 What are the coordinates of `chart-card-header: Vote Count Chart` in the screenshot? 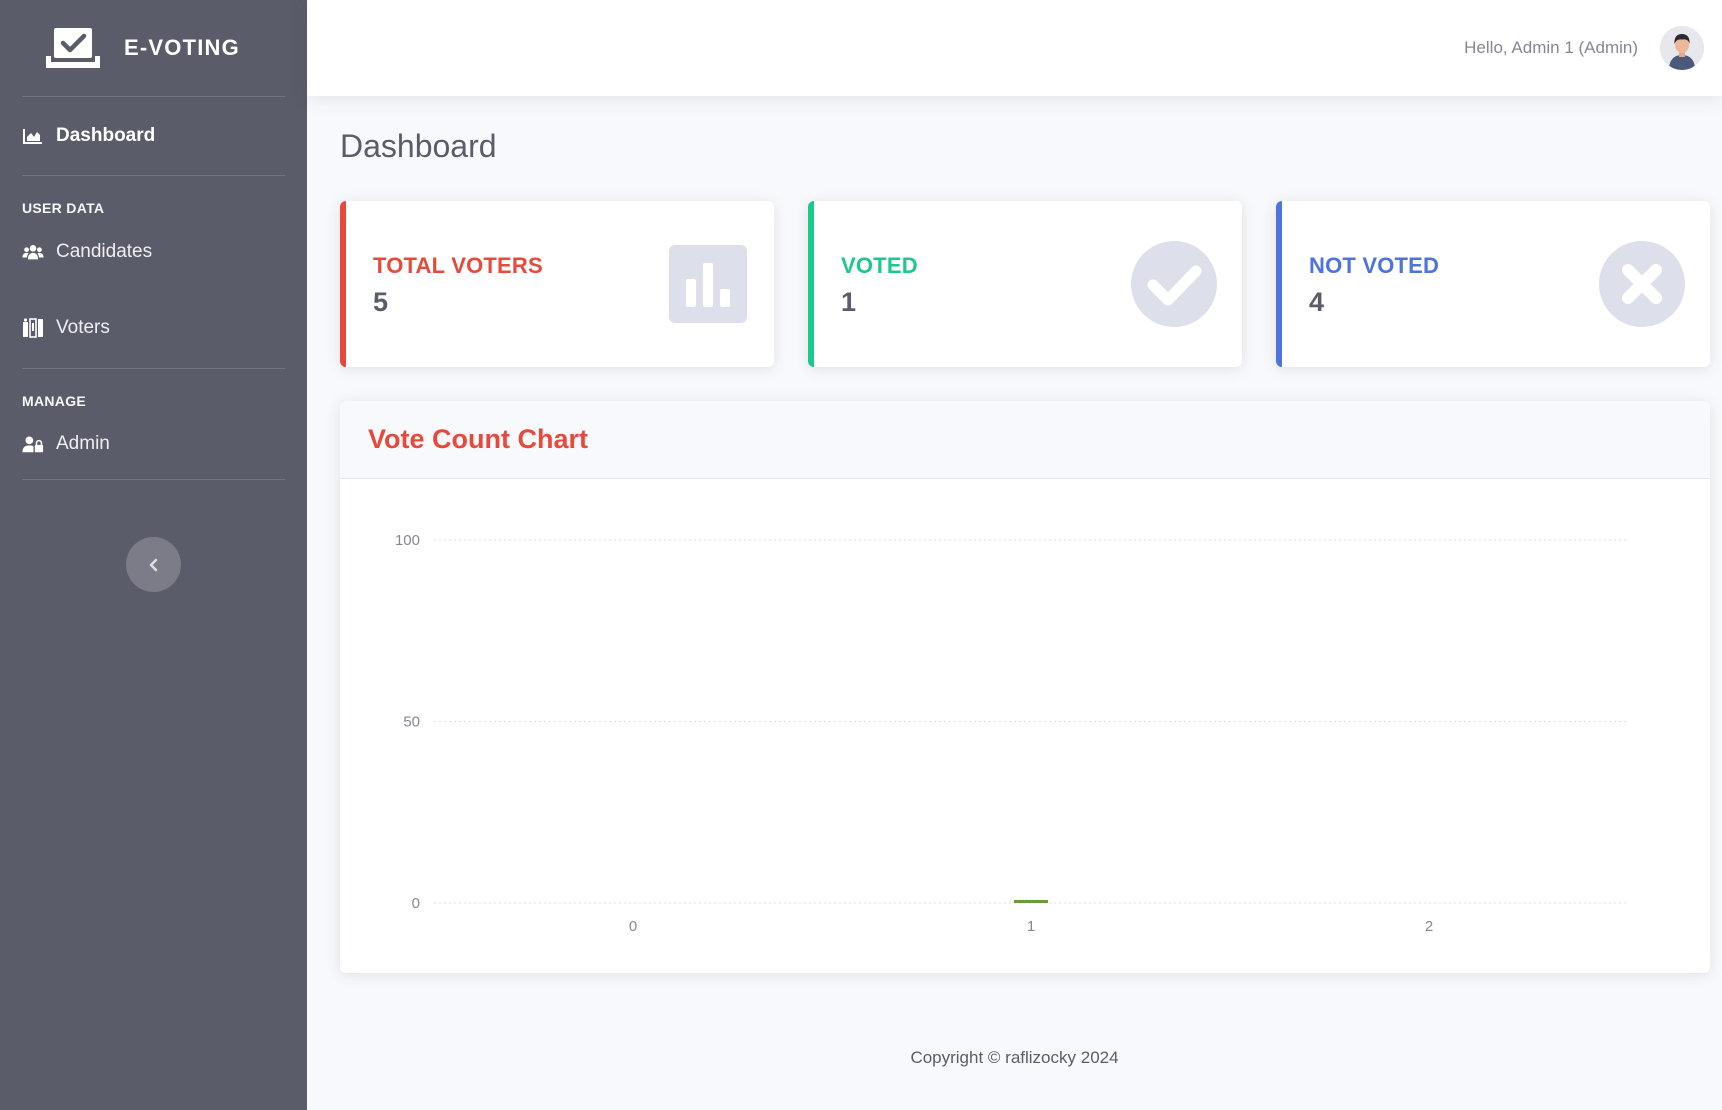 It's located at (1025, 440).